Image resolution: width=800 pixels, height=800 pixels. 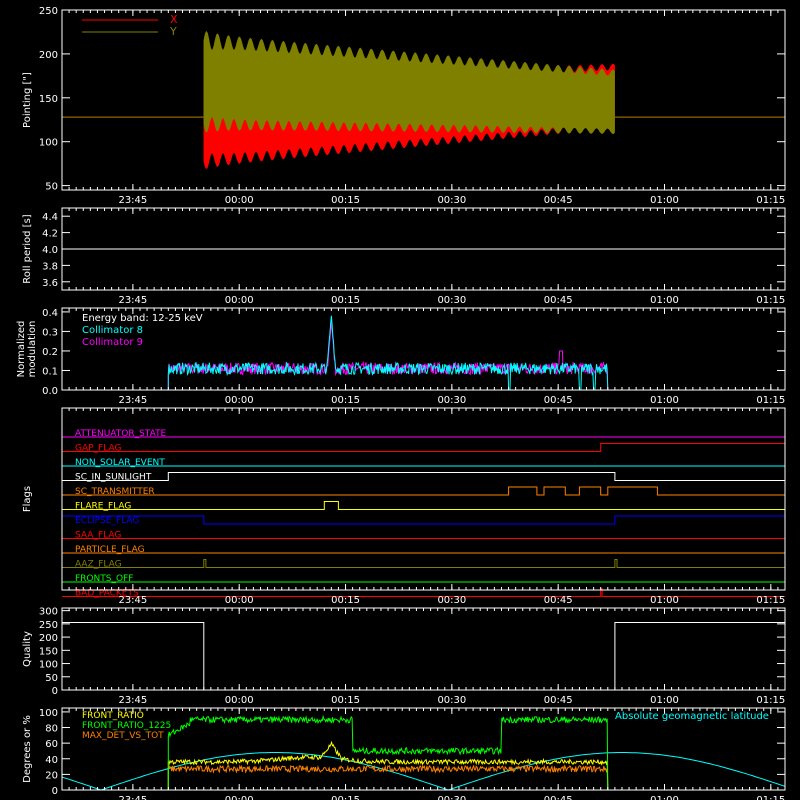 What do you see at coordinates (107, 521) in the screenshot?
I see `flag-label-6: ECLIPSE_FLAG` at bounding box center [107, 521].